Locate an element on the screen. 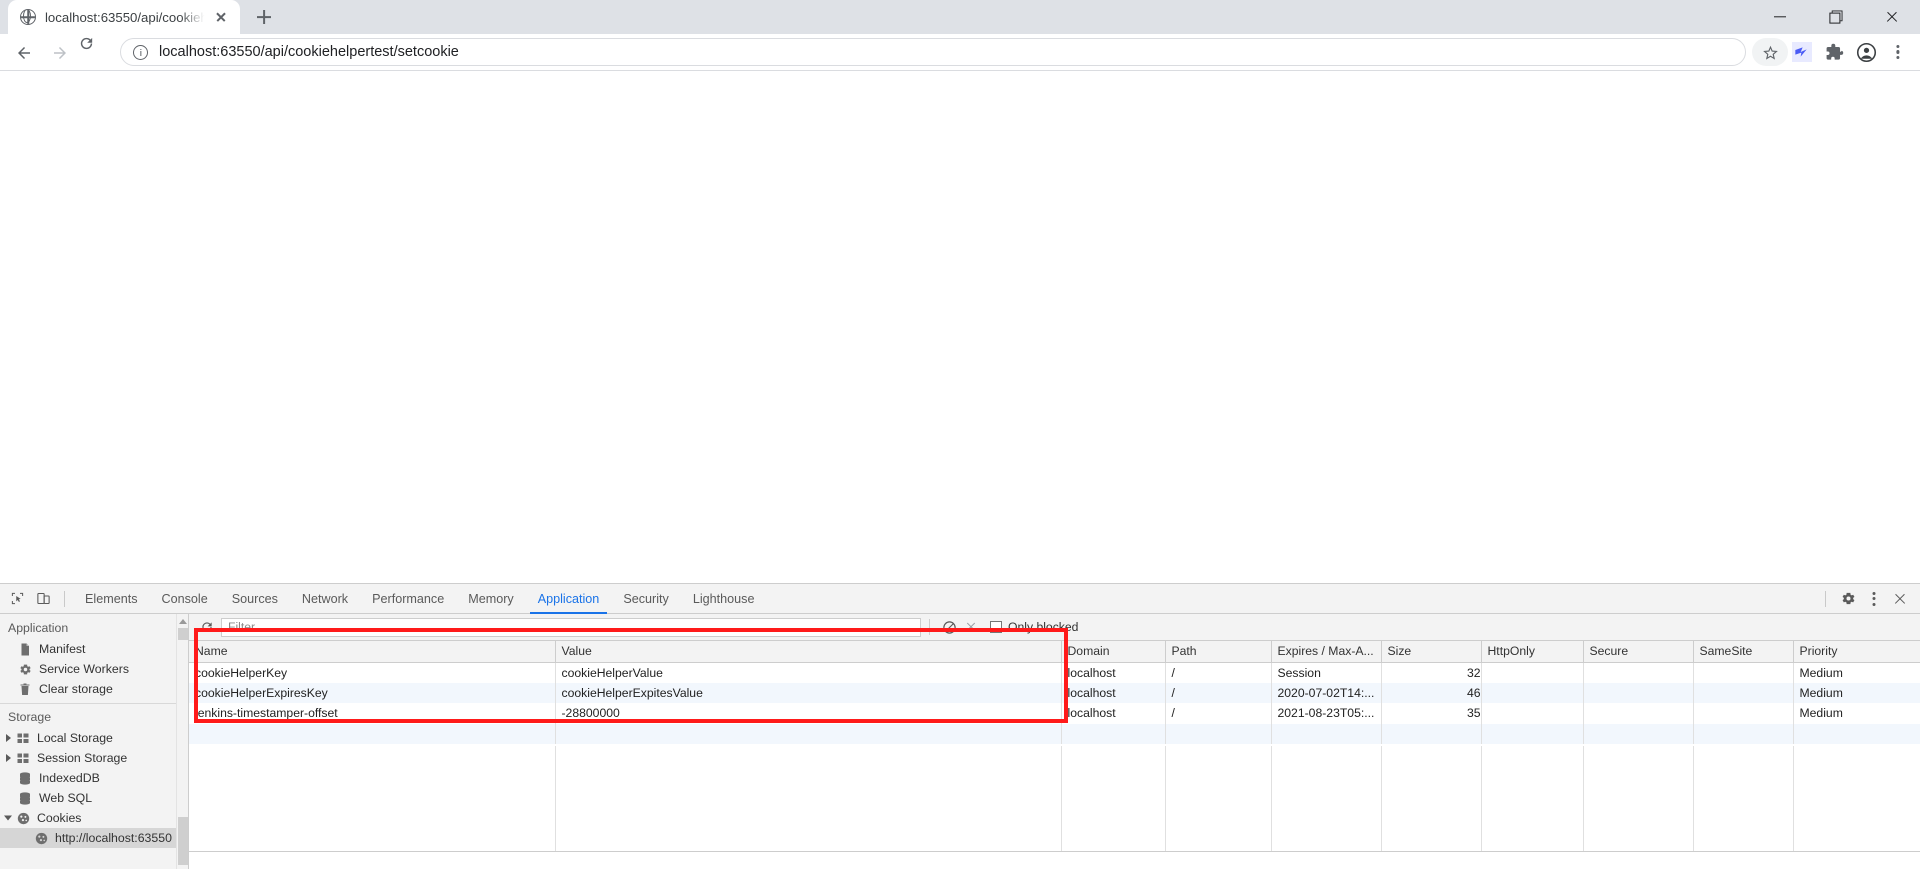 This screenshot has height=869, width=1920. manifest-file-icon is located at coordinates (25, 649).